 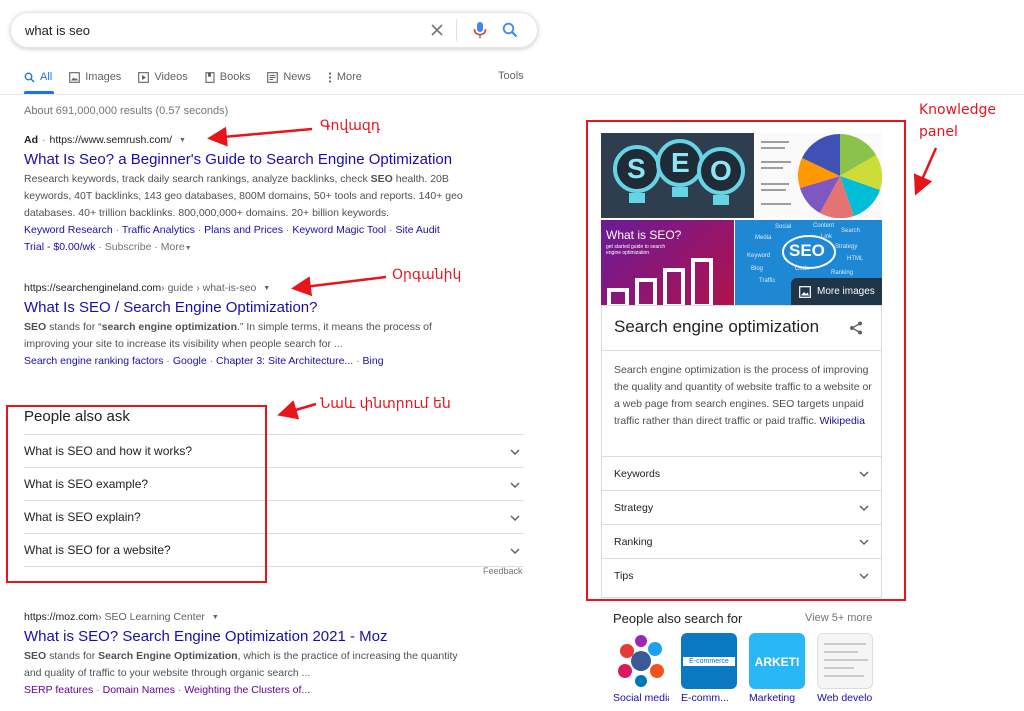 What do you see at coordinates (58, 690) in the screenshot?
I see `sitelink: SERP features` at bounding box center [58, 690].